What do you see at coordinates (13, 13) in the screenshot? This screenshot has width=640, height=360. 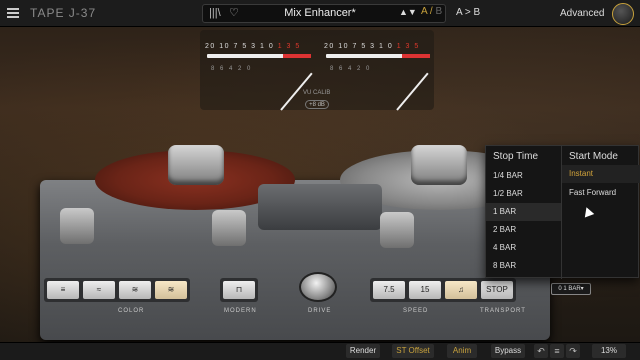 I see `menu-icon` at bounding box center [13, 13].